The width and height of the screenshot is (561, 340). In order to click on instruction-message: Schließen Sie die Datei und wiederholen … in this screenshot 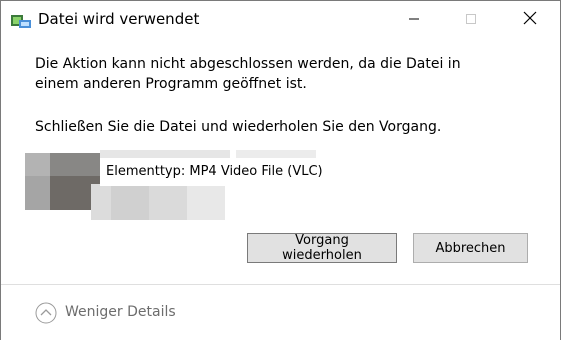, I will do `click(238, 127)`.